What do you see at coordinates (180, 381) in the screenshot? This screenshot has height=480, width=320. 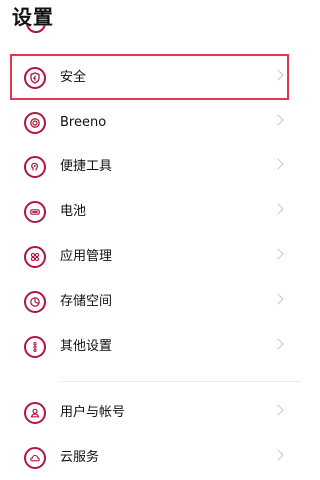 I see `section-divider` at bounding box center [180, 381].